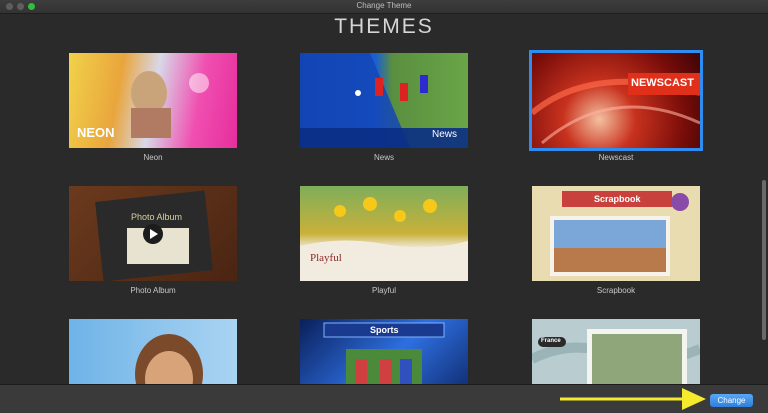 The height and width of the screenshot is (413, 768). I want to click on title-bar: Change Theme, so click(384, 7).